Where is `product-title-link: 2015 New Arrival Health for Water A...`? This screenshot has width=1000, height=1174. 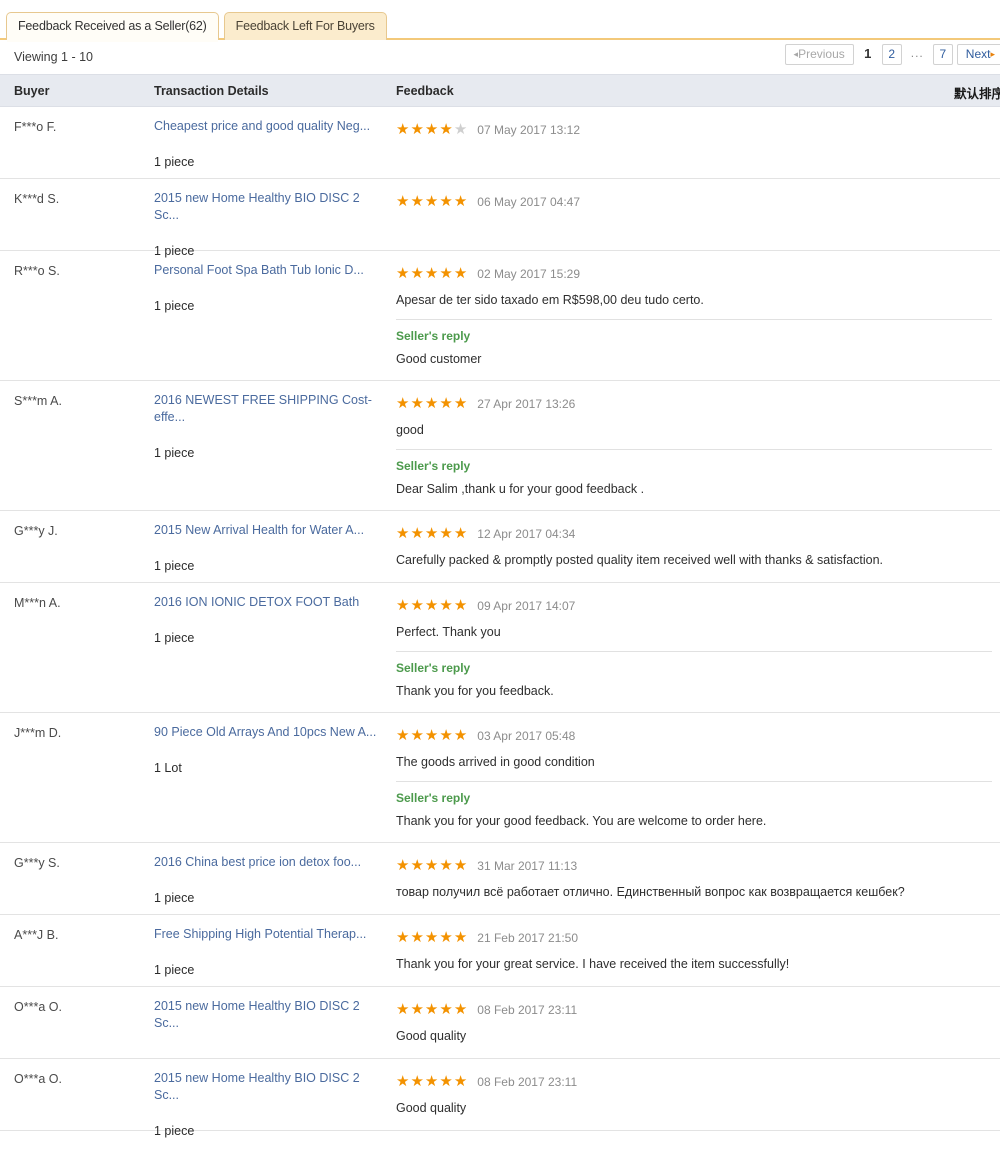
product-title-link: 2015 New Arrival Health for Water A... is located at coordinates (270, 530).